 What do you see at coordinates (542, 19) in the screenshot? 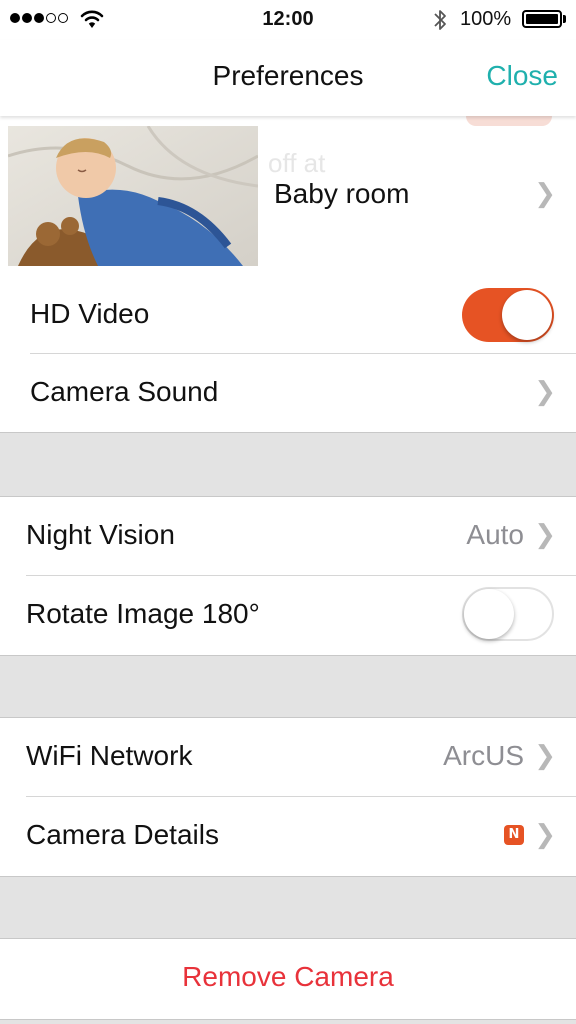
I see `battery-icon` at bounding box center [542, 19].